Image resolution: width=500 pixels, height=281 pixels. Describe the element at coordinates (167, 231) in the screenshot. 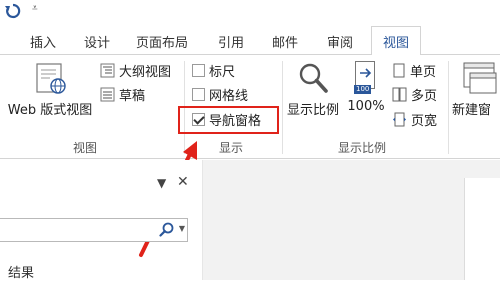

I see `search-icon` at that location.